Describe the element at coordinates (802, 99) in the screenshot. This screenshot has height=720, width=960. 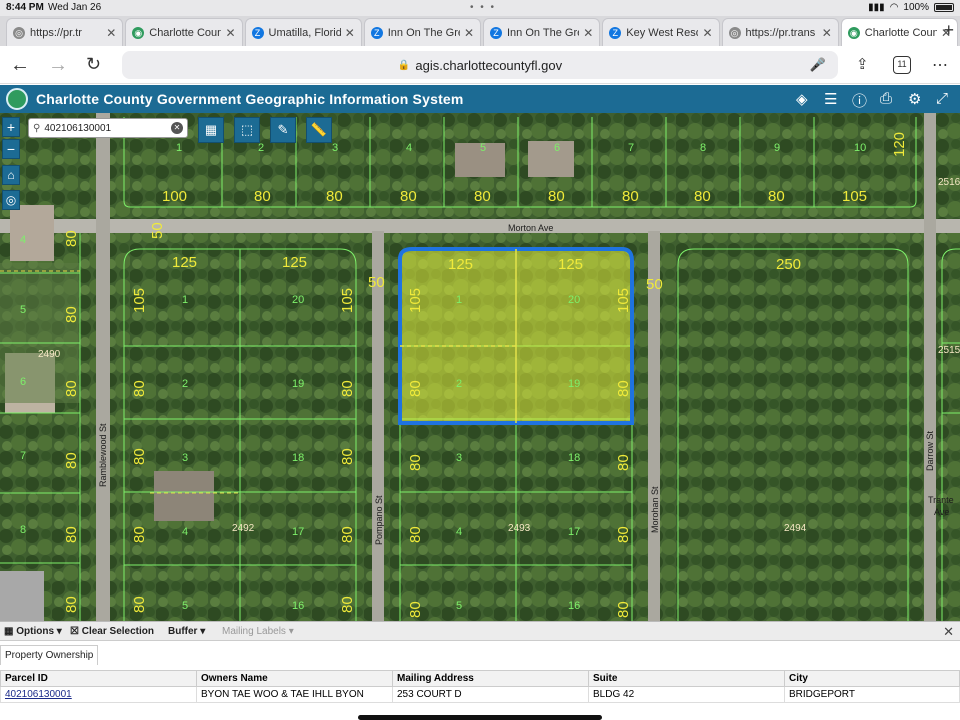
I see `layers-icon: ◈` at that location.